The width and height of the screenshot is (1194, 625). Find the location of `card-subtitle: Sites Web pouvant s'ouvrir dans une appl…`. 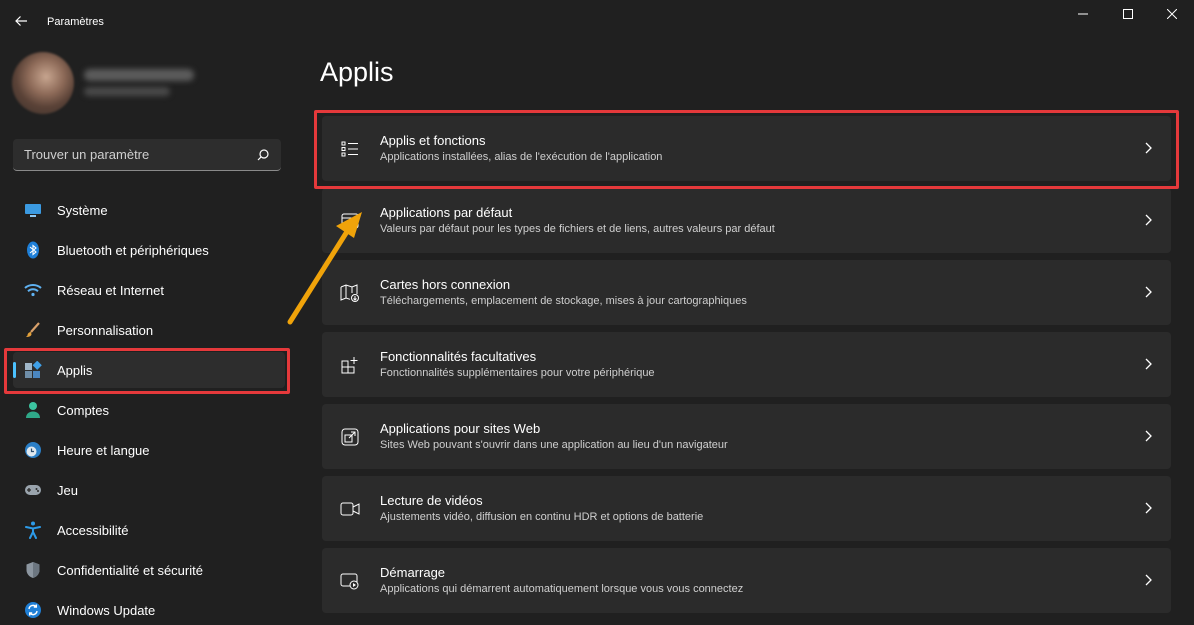

card-subtitle: Sites Web pouvant s'ouvrir dans une appl… is located at coordinates (554, 445).